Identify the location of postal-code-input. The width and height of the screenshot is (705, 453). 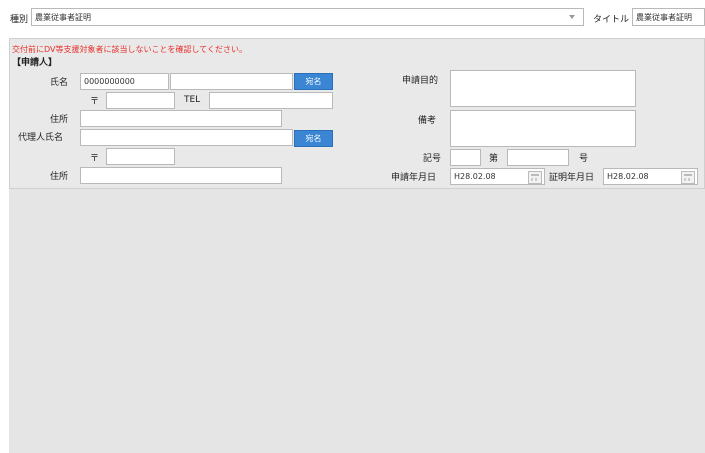
(140, 100).